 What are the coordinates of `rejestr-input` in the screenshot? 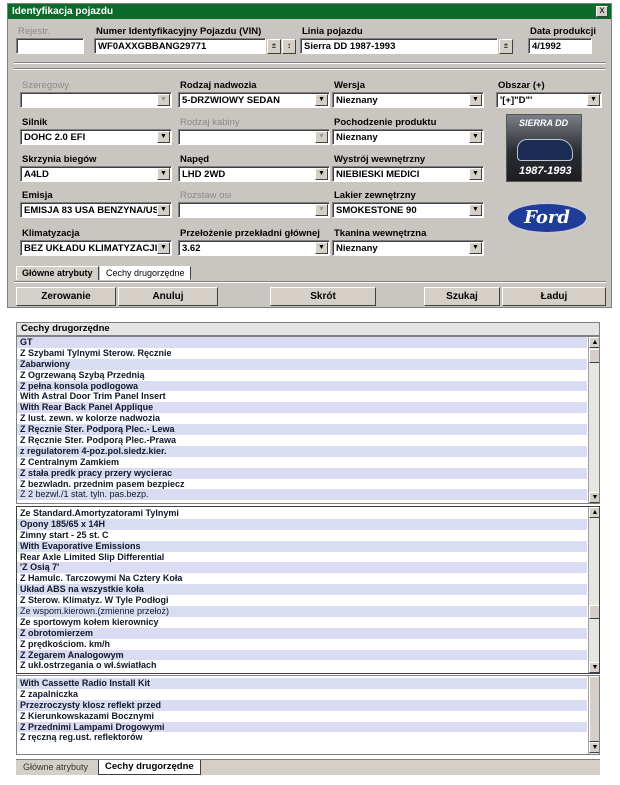 It's located at (50, 46).